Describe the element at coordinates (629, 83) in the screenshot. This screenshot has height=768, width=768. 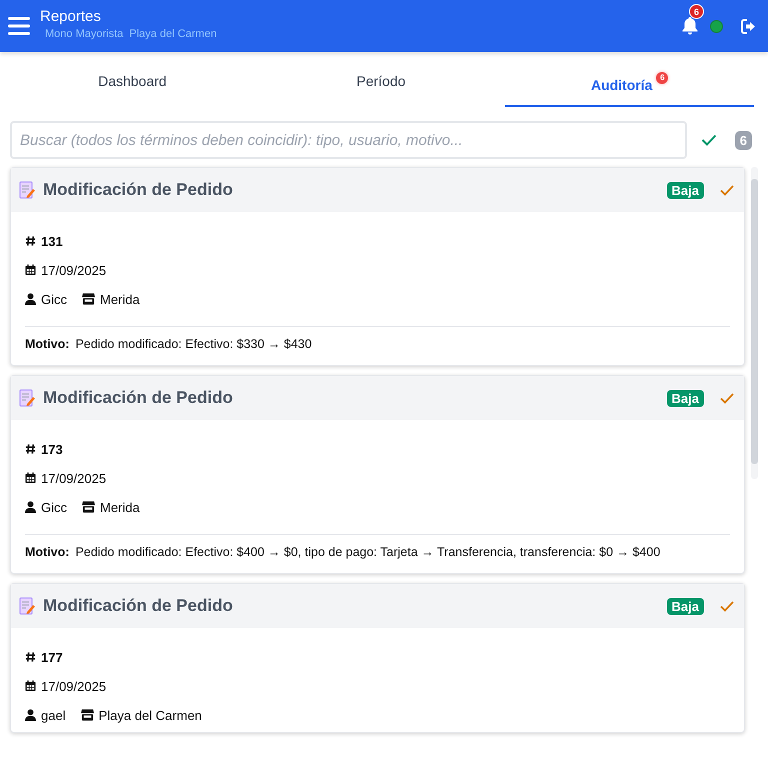
I see `tab: Auditoría 6` at that location.